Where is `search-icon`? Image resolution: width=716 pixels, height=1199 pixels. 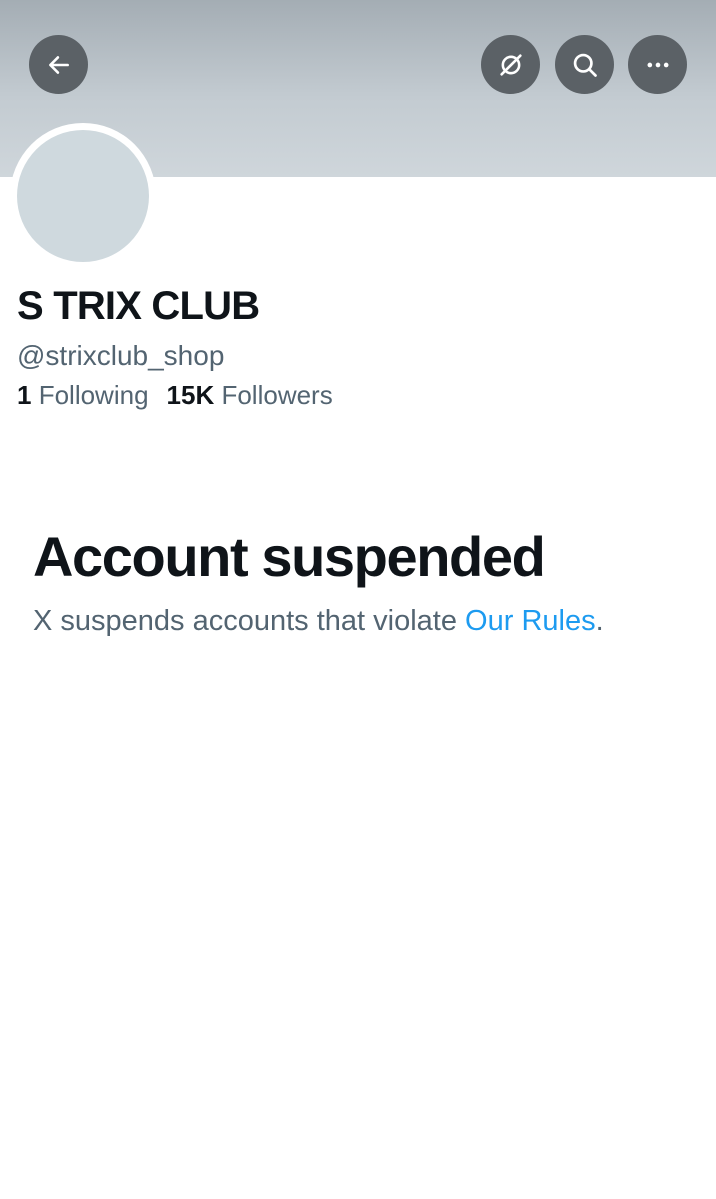
search-icon is located at coordinates (585, 65).